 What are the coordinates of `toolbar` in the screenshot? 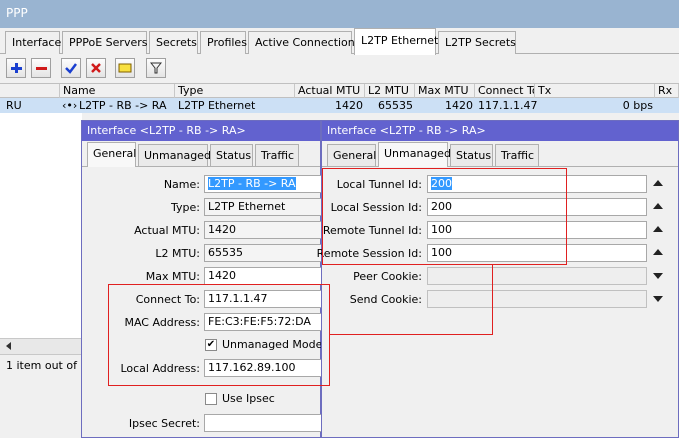 It's located at (339, 69).